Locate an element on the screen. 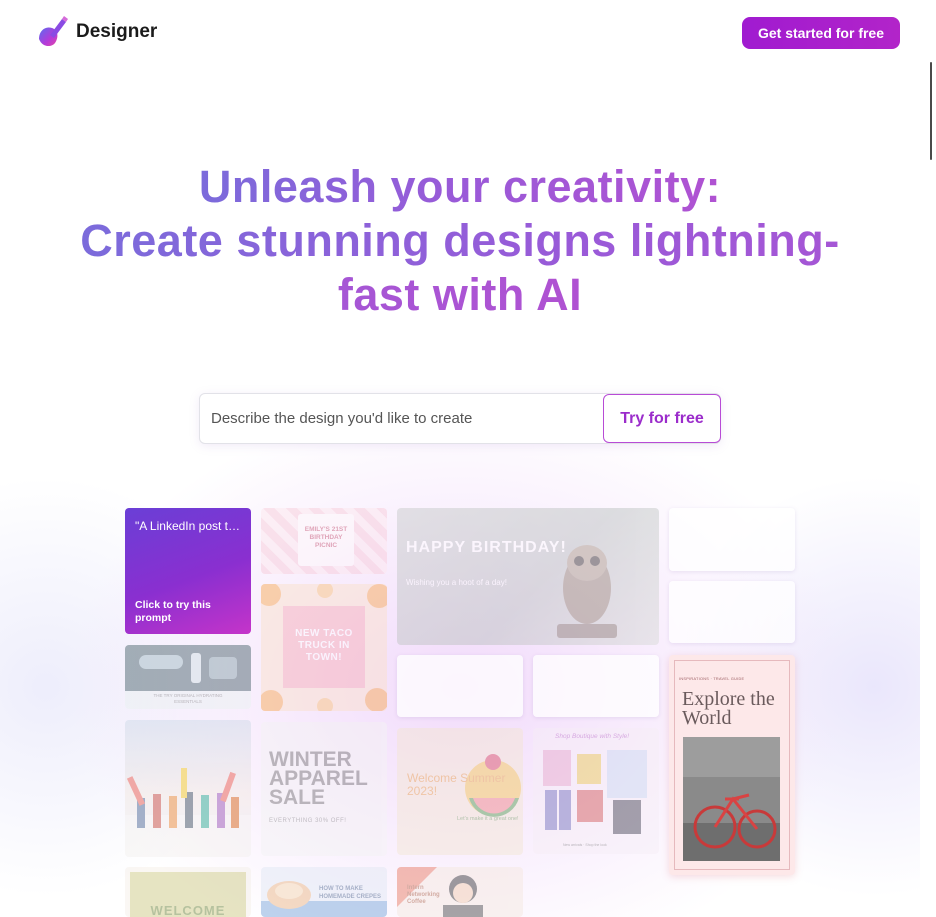  owl-subtitle: Wishing you a hoot of a day! is located at coordinates (456, 582).